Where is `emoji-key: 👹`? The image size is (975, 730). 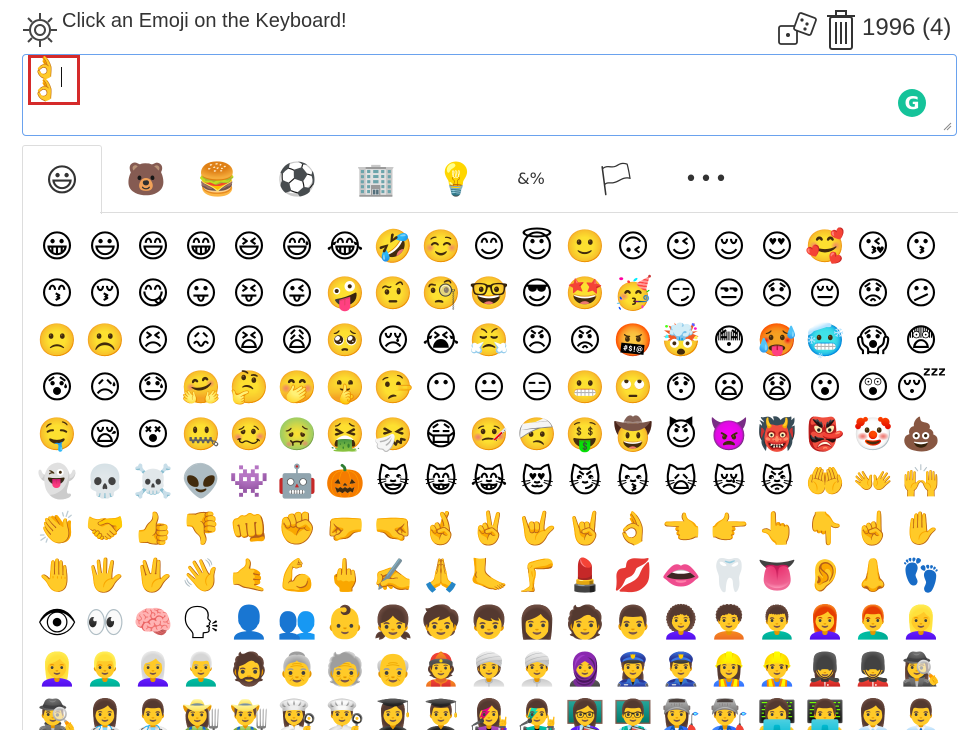
emoji-key: 👹 is located at coordinates (777, 433).